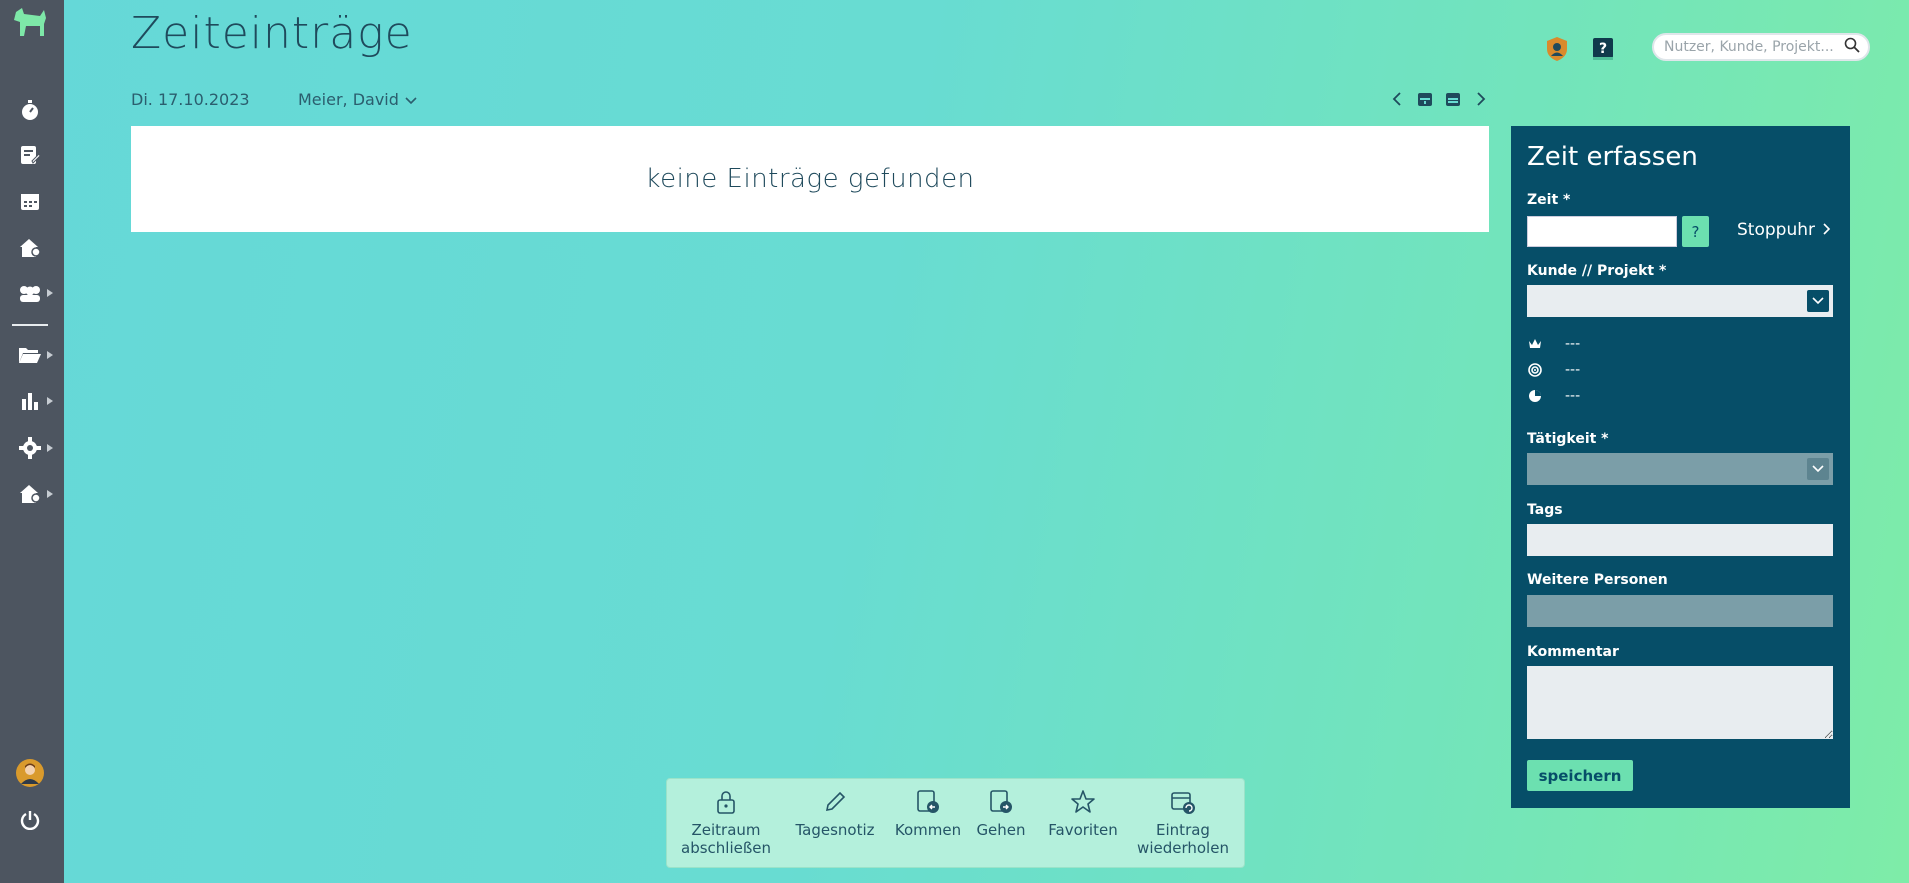  What do you see at coordinates (348, 99) in the screenshot?
I see `user-select-label: Meier, David` at bounding box center [348, 99].